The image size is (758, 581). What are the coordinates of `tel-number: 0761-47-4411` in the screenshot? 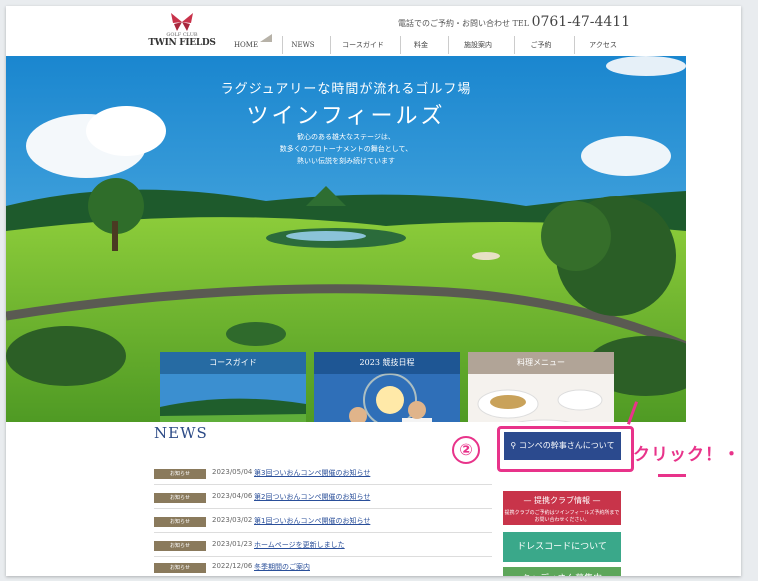 It's located at (581, 22).